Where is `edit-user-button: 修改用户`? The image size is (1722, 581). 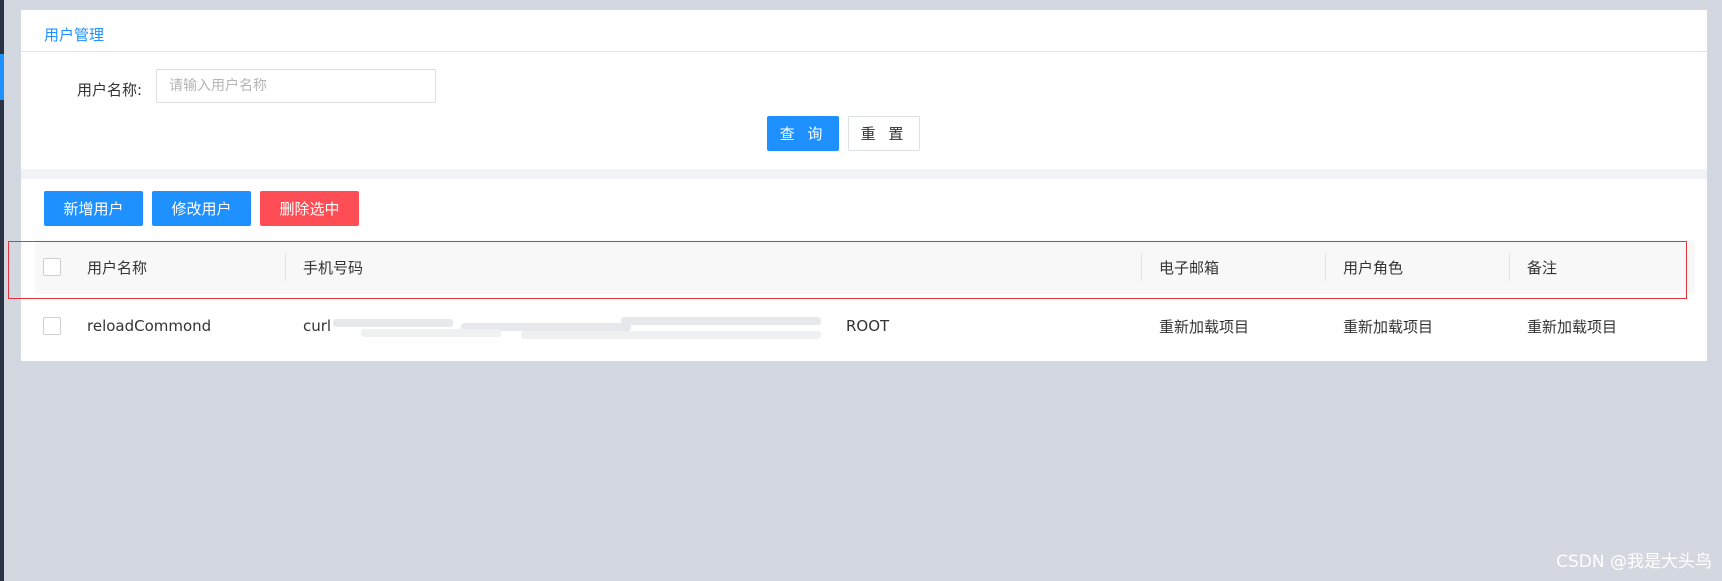
edit-user-button: 修改用户 is located at coordinates (201, 208).